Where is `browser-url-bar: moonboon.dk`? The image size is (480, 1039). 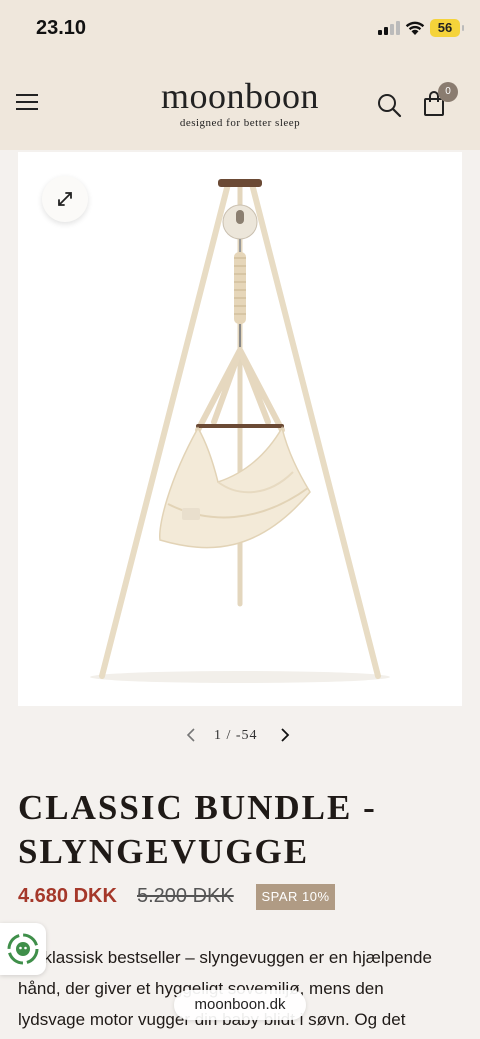 browser-url-bar: moonboon.dk is located at coordinates (240, 1005).